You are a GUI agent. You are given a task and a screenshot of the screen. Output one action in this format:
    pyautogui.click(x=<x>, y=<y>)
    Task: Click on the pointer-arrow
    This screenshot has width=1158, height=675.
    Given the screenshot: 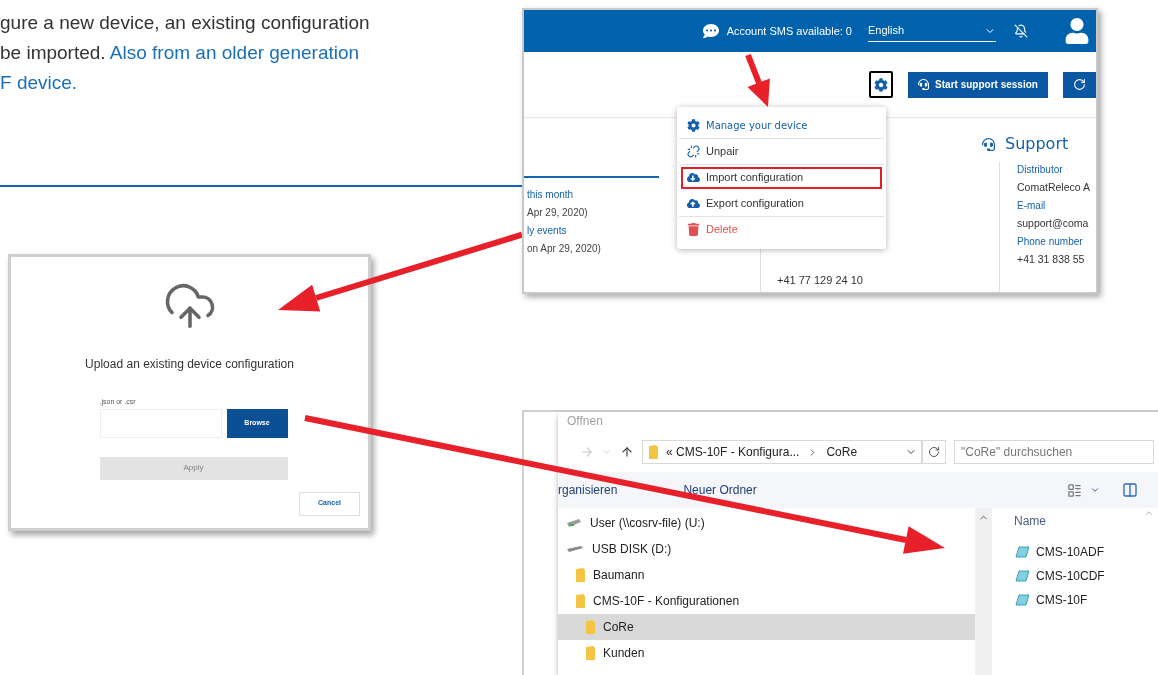 What is the action you would take?
    pyautogui.click(x=757, y=80)
    